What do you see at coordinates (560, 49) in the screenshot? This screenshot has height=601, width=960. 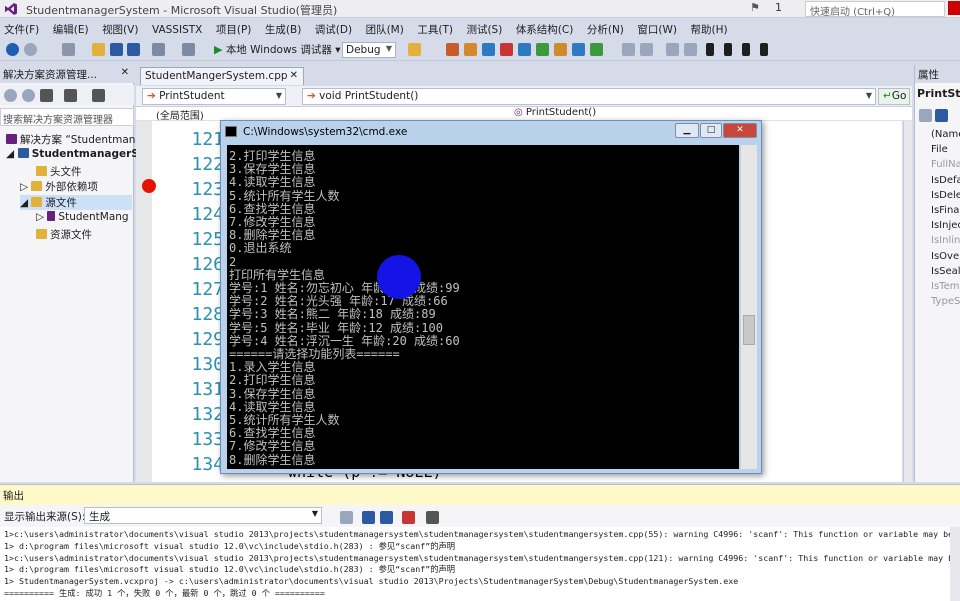 I see `toolbar-tool-7-icon` at bounding box center [560, 49].